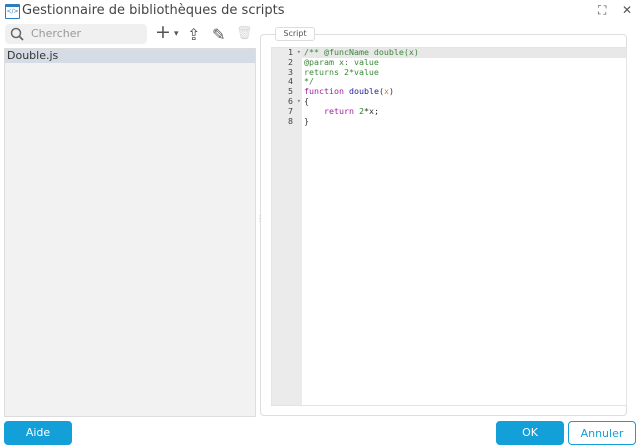  Describe the element at coordinates (287, 52) in the screenshot. I see `line-number: 1` at that location.